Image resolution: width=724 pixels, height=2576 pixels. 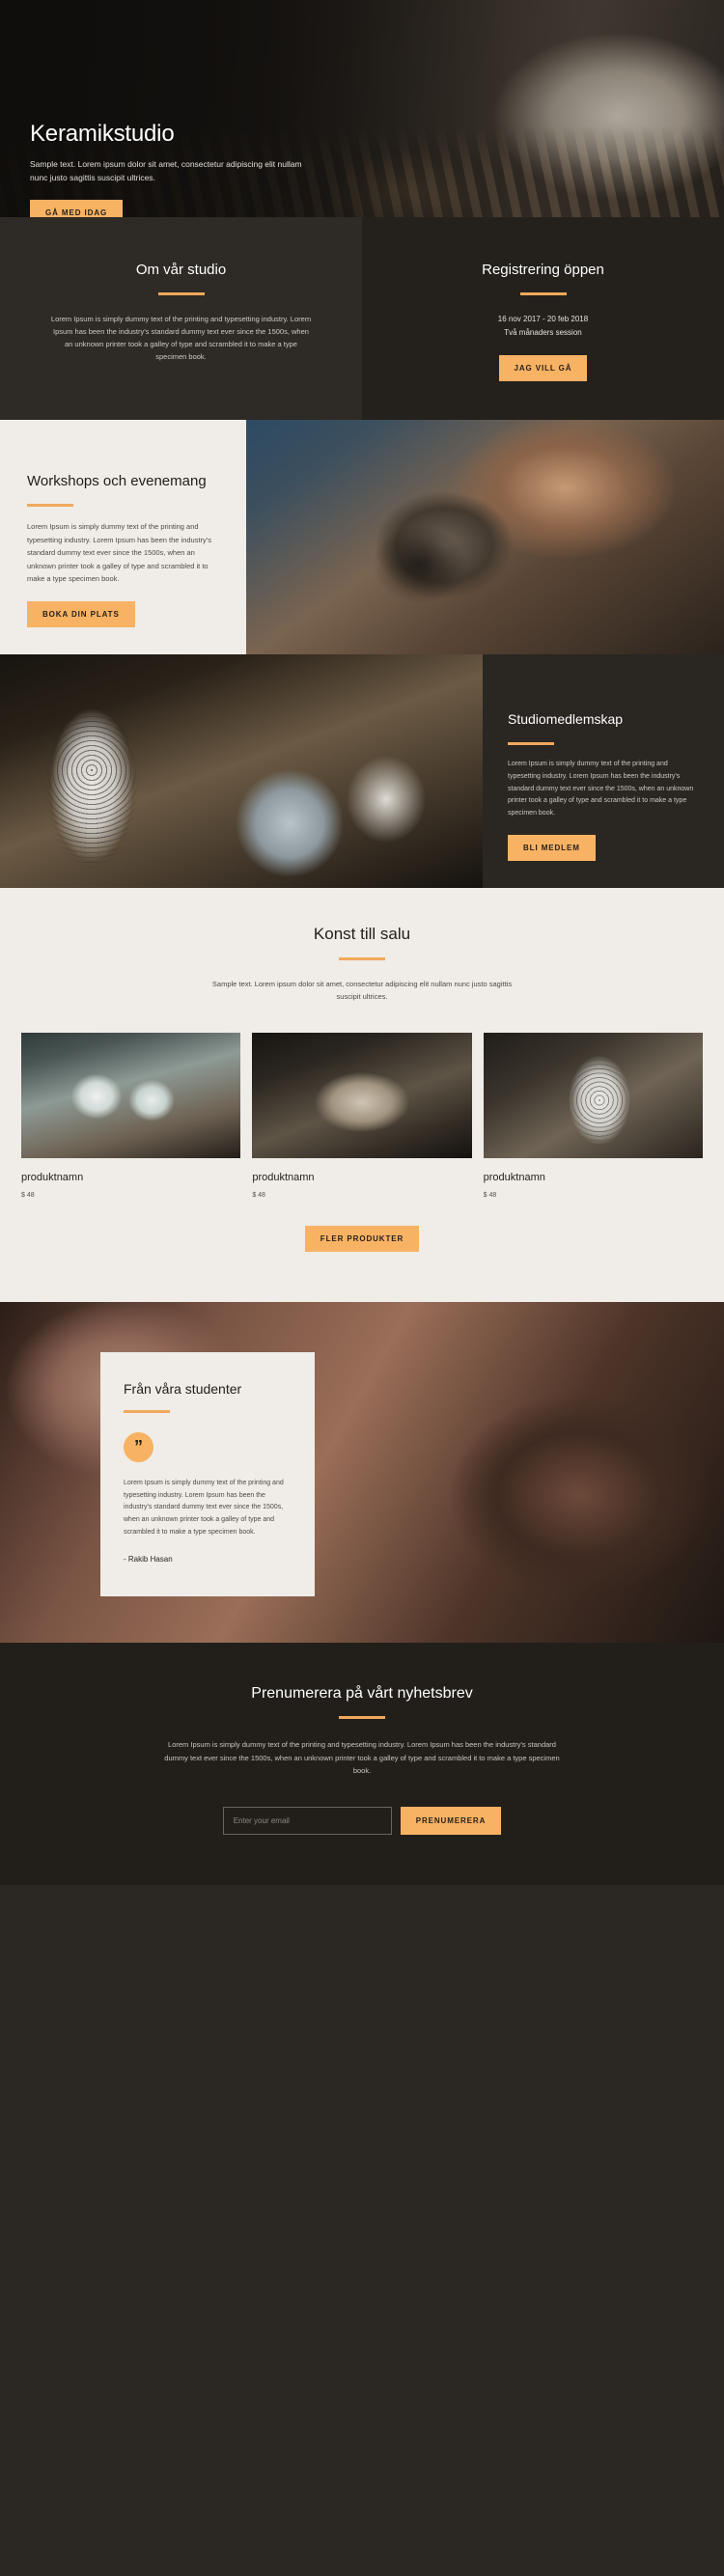 What do you see at coordinates (543, 332) in the screenshot?
I see `registration-session: Två månaders session` at bounding box center [543, 332].